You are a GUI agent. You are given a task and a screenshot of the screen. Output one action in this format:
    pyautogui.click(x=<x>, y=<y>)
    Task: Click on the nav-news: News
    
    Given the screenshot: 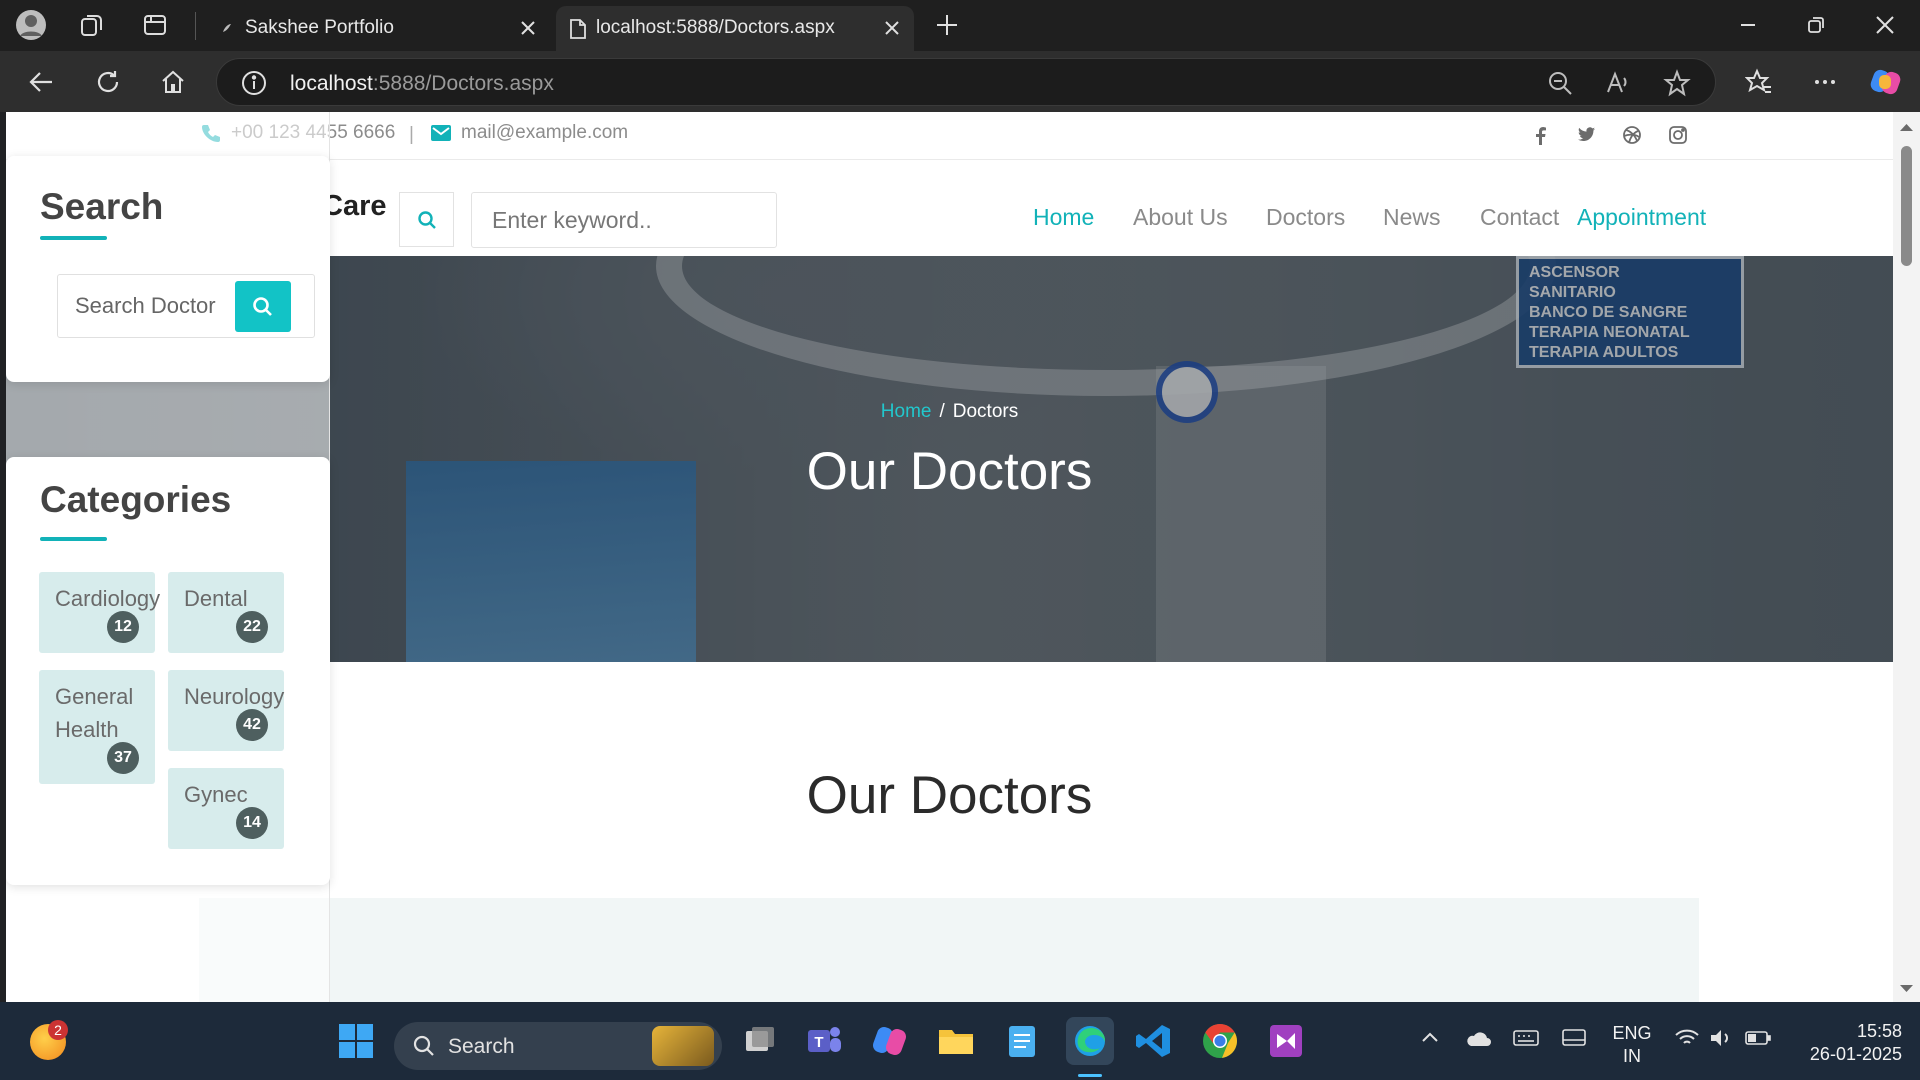 What is the action you would take?
    pyautogui.click(x=1412, y=217)
    